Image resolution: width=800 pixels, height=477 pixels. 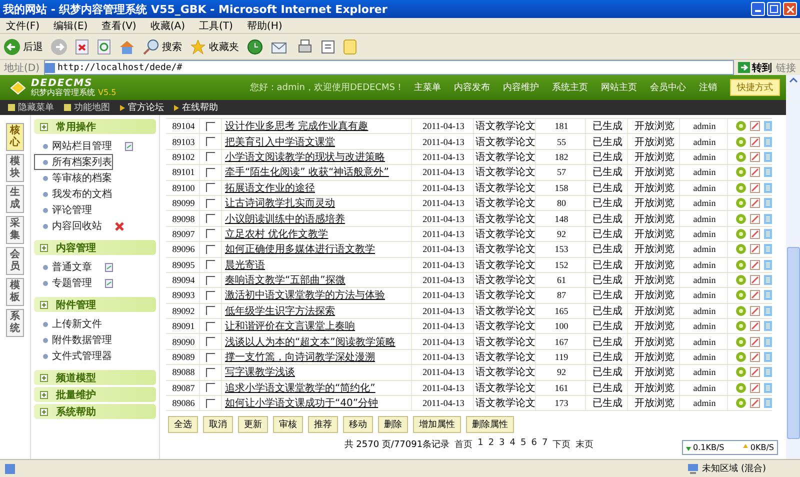 What do you see at coordinates (23, 46) in the screenshot?
I see `back-button: 后退` at bounding box center [23, 46].